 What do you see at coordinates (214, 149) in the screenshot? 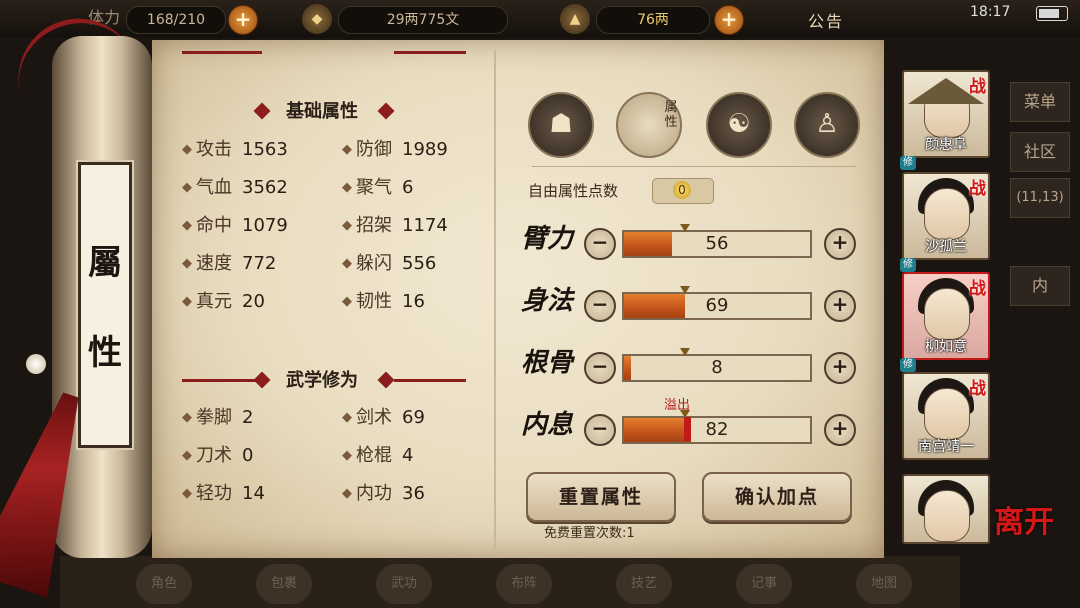
I see `stat-label: 攻击` at bounding box center [214, 149].